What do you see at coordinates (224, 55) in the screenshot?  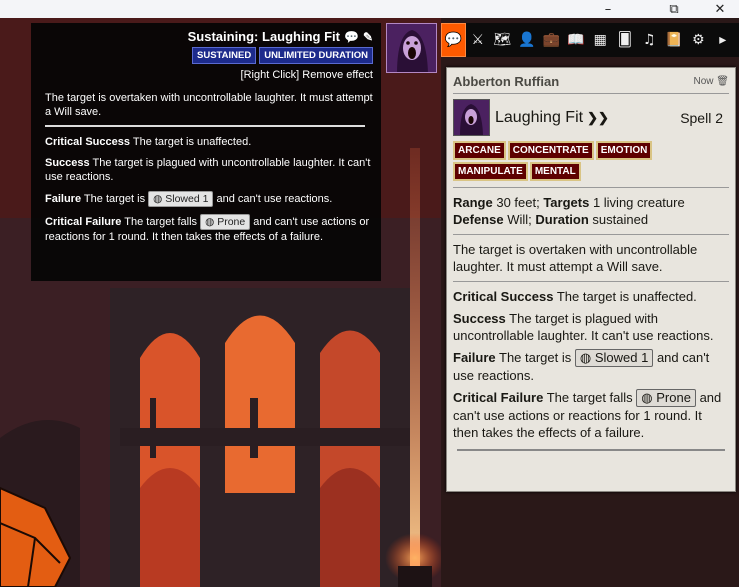 I see `effect-tag: SUSTAINED` at bounding box center [224, 55].